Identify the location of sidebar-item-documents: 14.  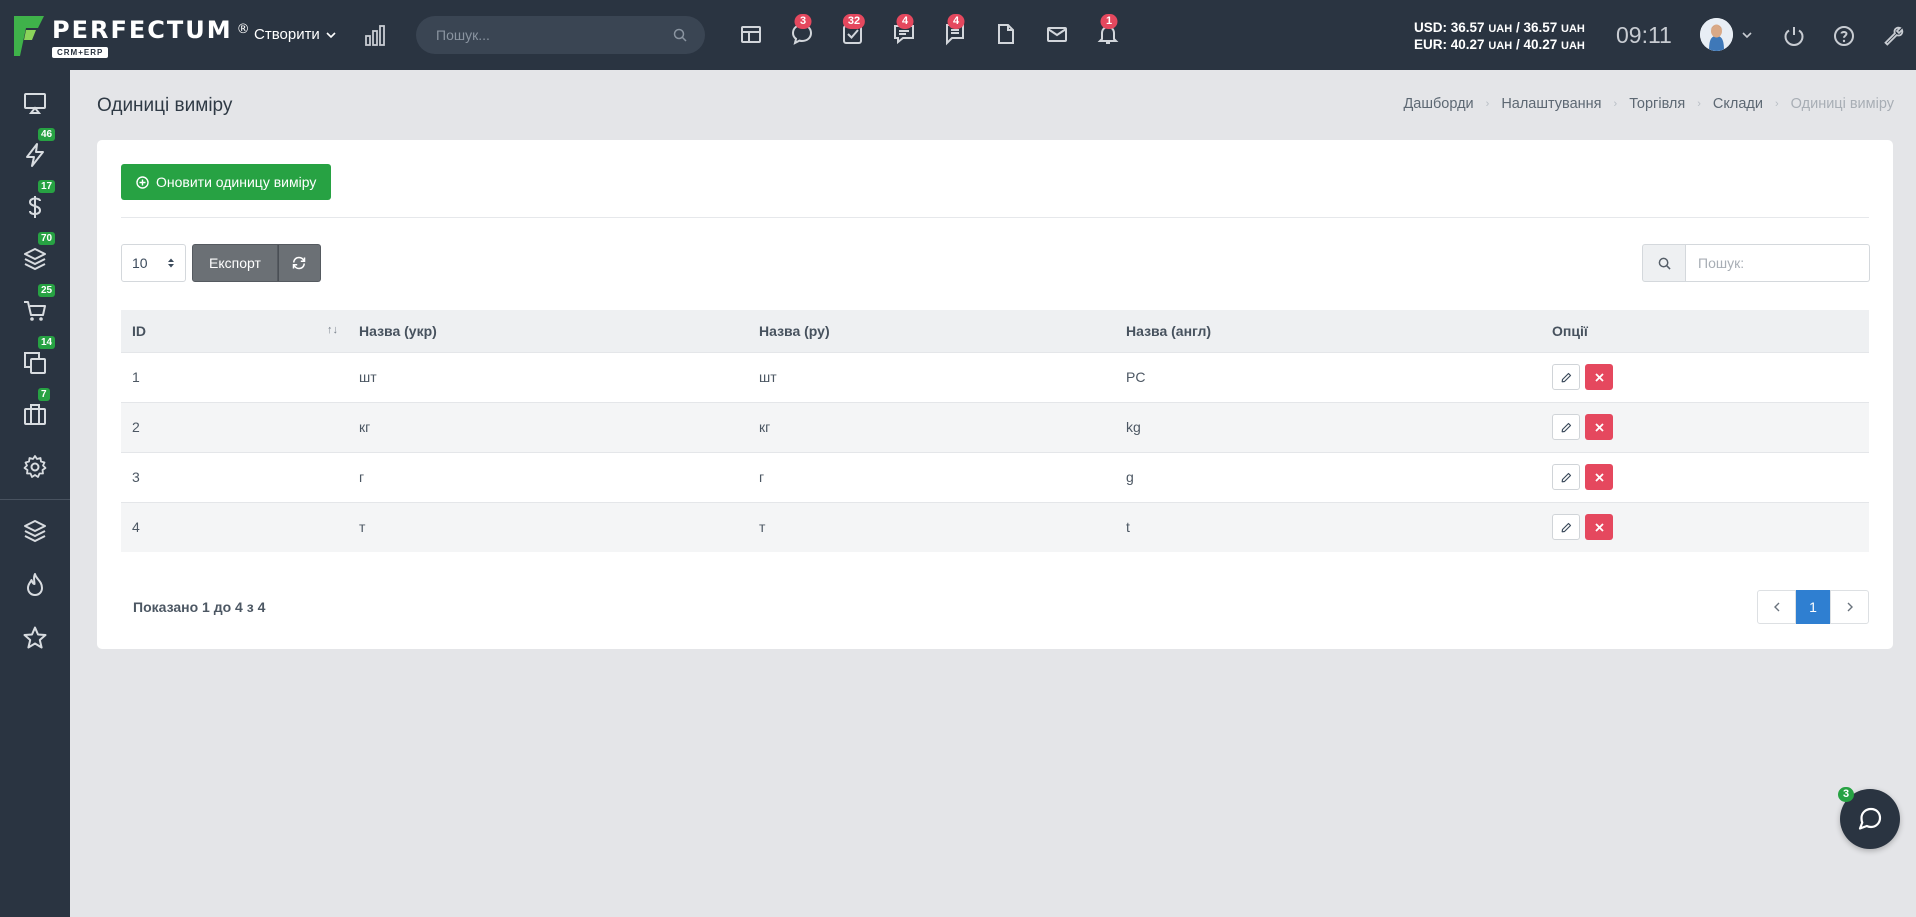
(39, 356).